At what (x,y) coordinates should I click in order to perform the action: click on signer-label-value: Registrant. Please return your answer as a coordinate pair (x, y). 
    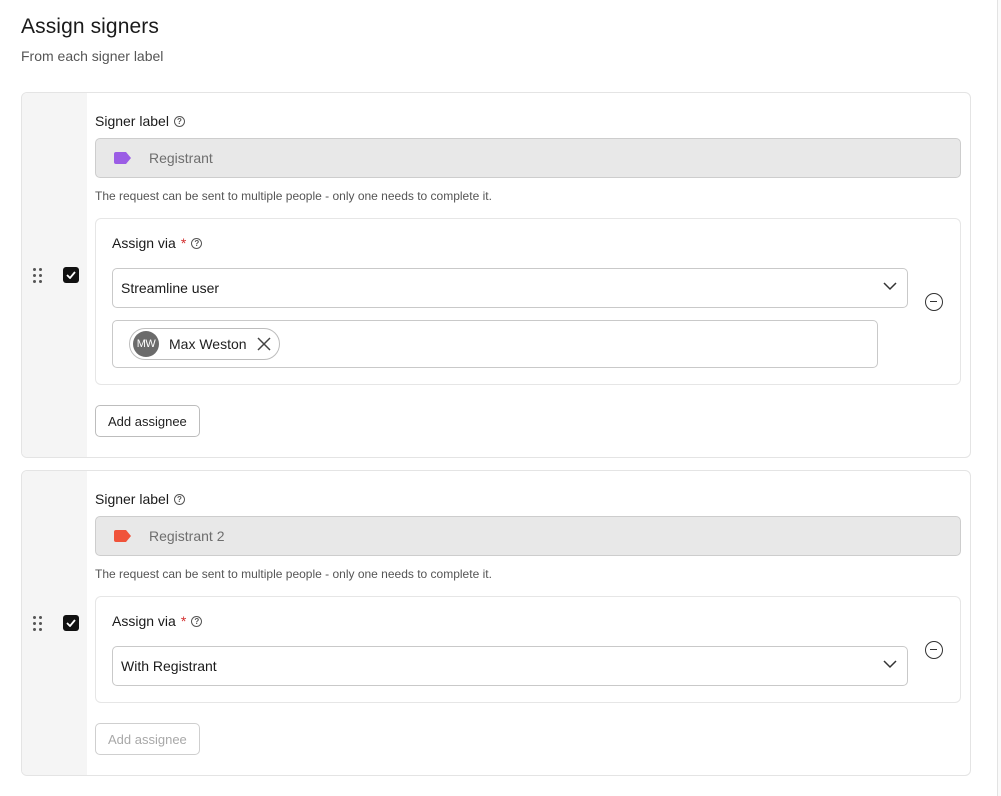
    Looking at the image, I should click on (181, 158).